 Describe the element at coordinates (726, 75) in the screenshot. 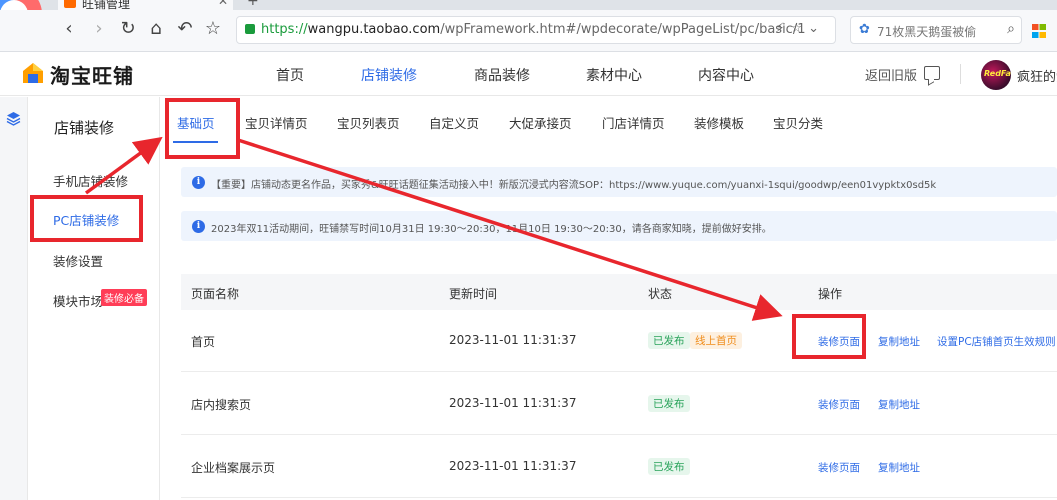

I see `topnav-content-center: 内容中心` at that location.